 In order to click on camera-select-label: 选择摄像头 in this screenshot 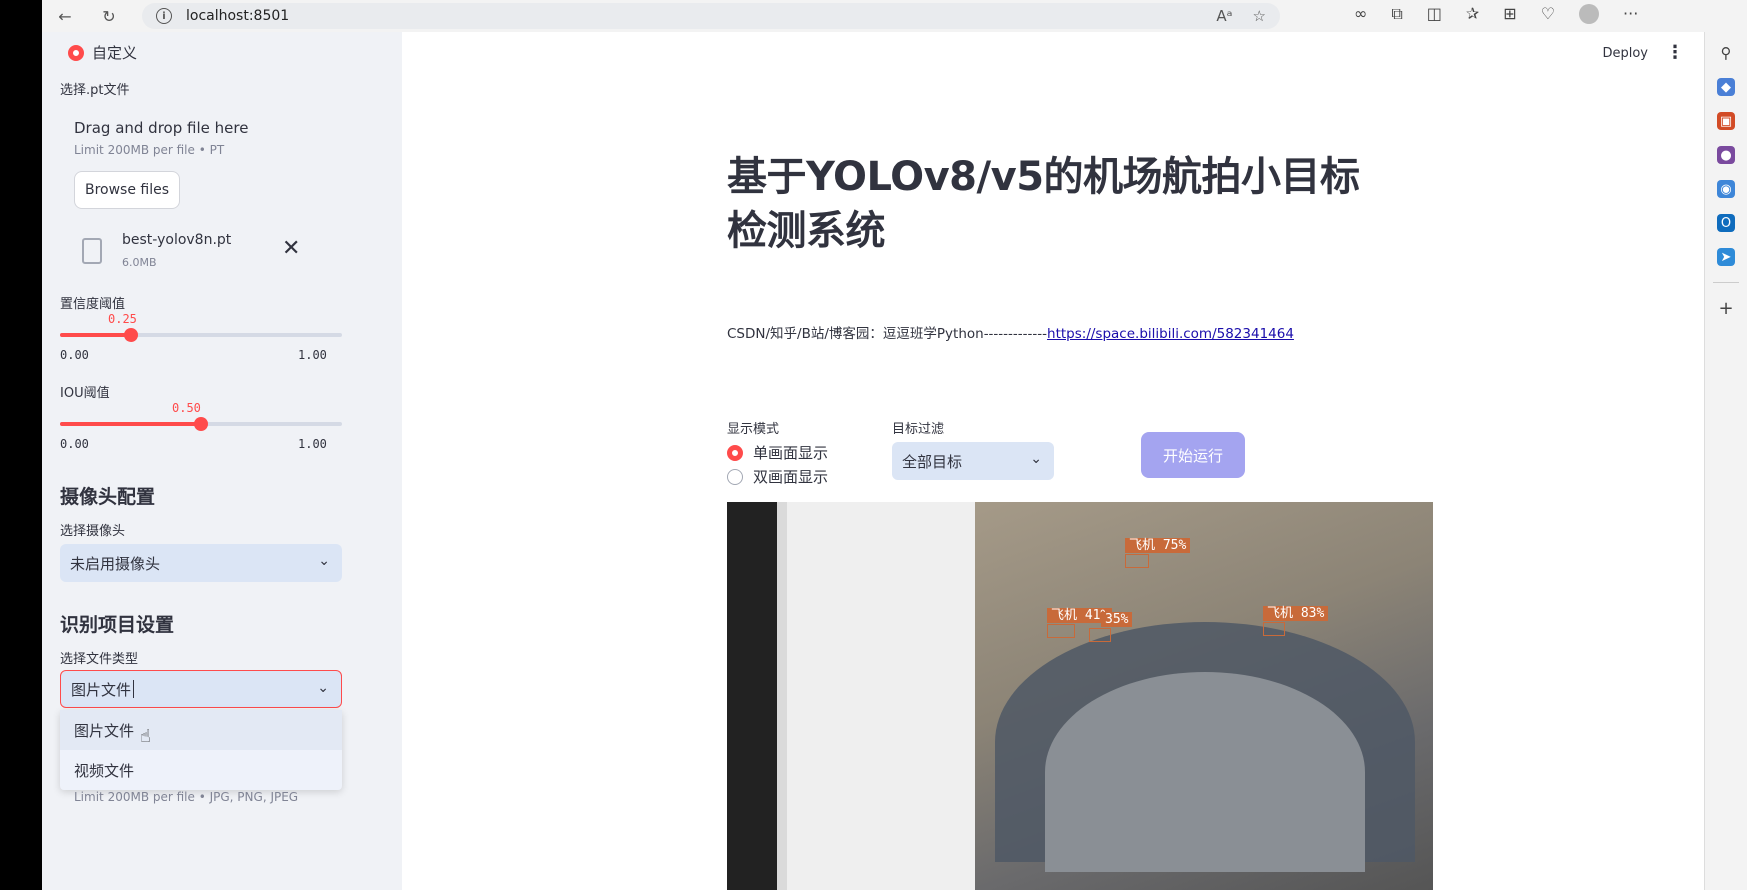, I will do `click(93, 531)`.